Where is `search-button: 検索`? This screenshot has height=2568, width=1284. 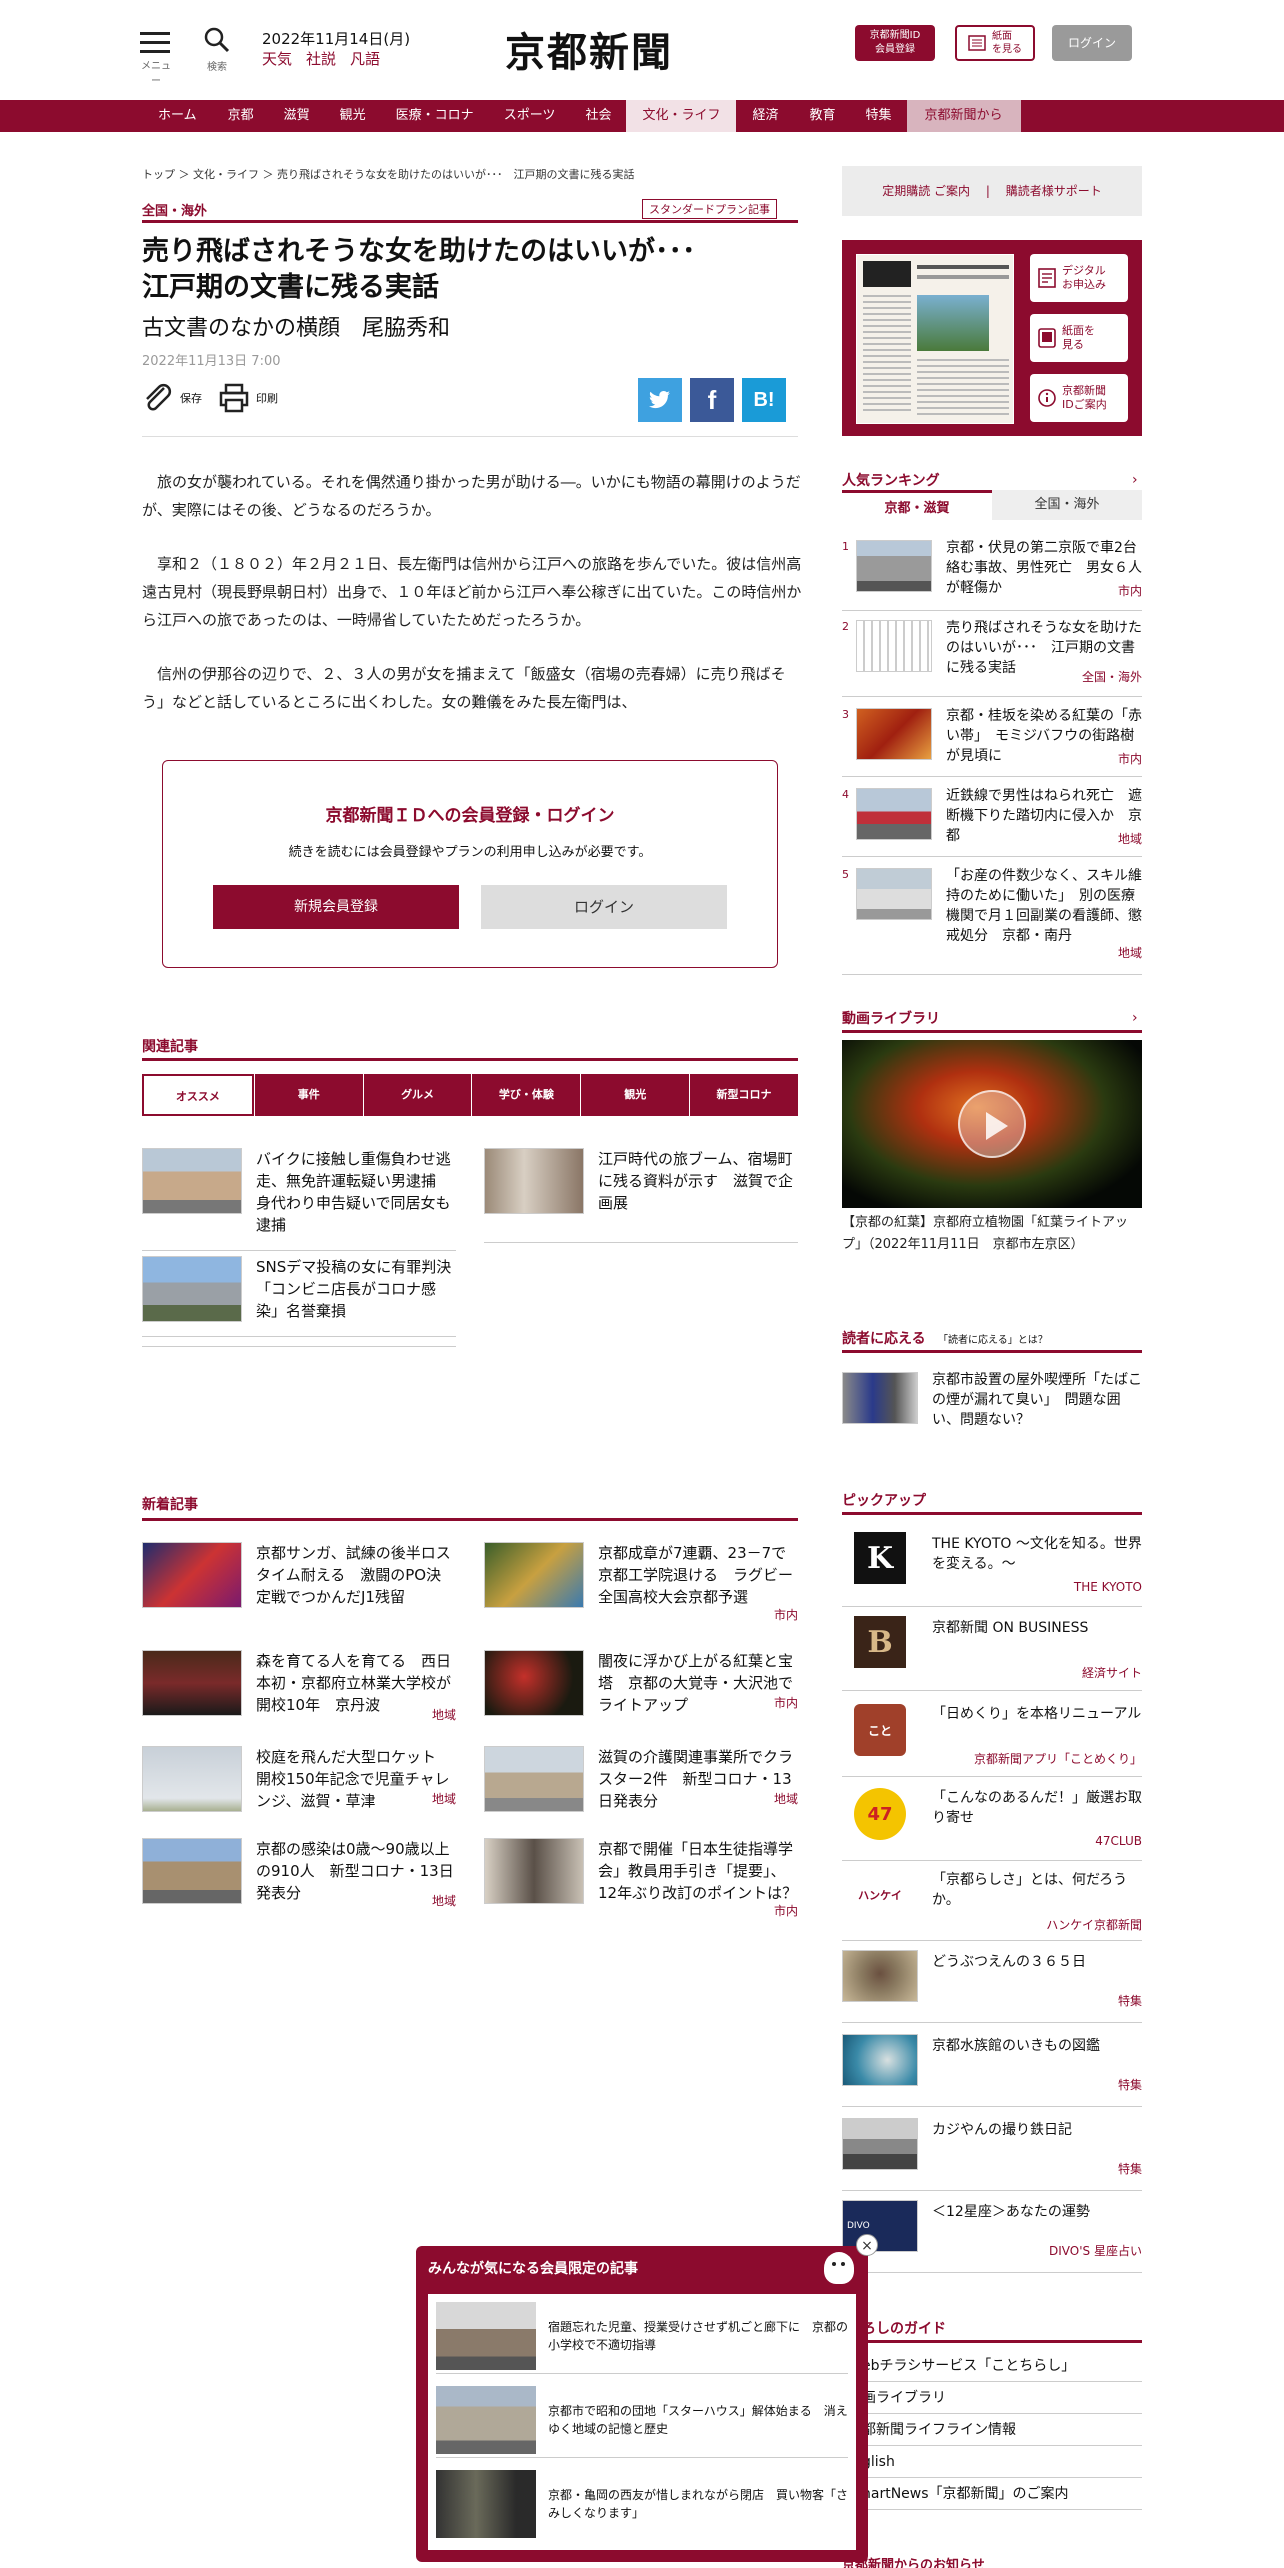
search-button: 検索 is located at coordinates (217, 49).